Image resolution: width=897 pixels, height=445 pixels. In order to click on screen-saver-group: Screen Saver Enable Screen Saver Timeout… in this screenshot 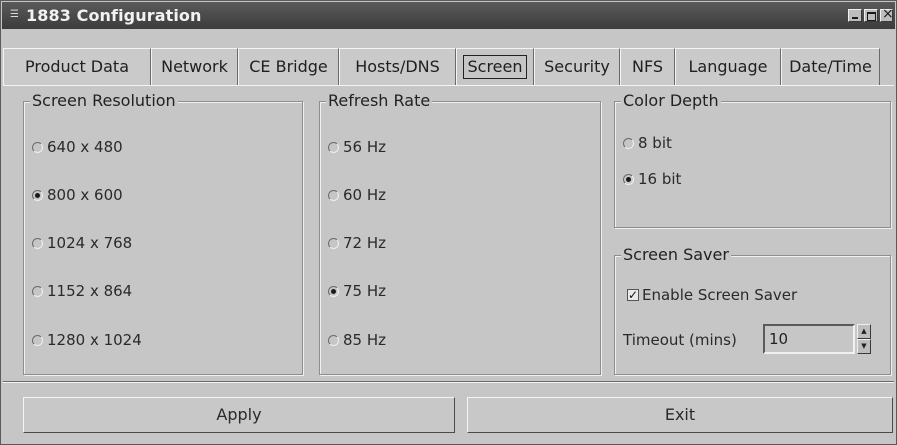, I will do `click(752, 310)`.